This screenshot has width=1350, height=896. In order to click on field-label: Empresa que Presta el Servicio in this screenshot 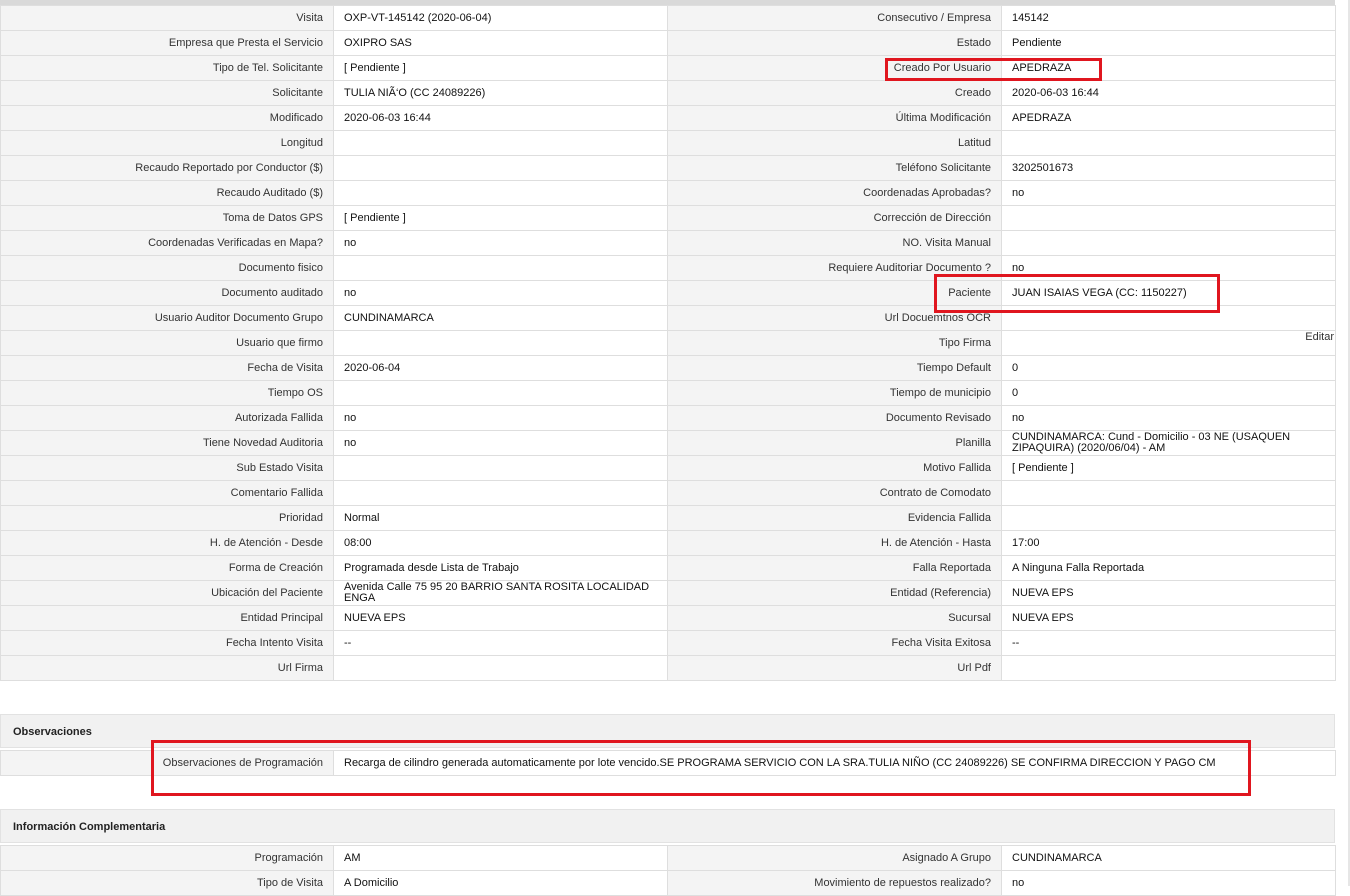, I will do `click(167, 43)`.